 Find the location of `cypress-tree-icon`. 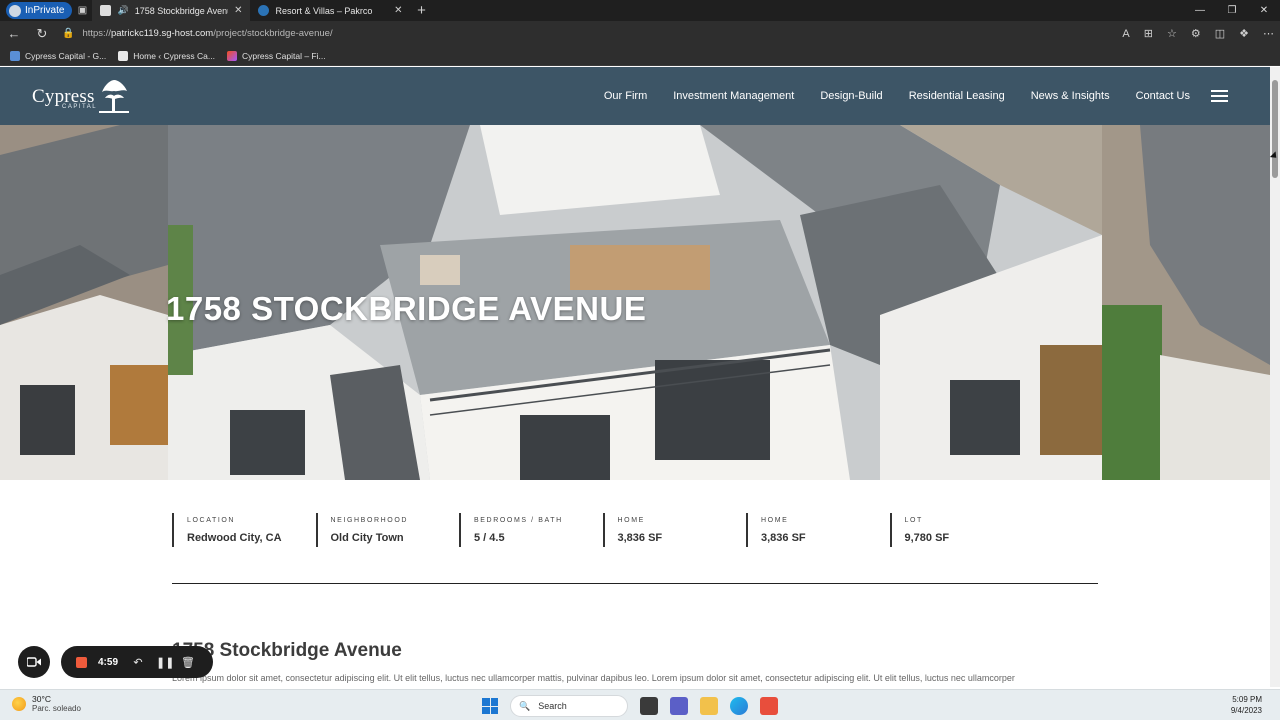

cypress-tree-icon is located at coordinates (113, 96).